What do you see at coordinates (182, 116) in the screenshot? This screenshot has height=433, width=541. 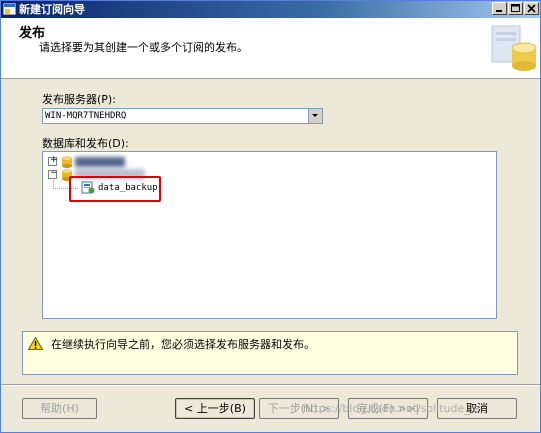 I see `publisher-combo: WIN-MQR7TNEHDRQ` at bounding box center [182, 116].